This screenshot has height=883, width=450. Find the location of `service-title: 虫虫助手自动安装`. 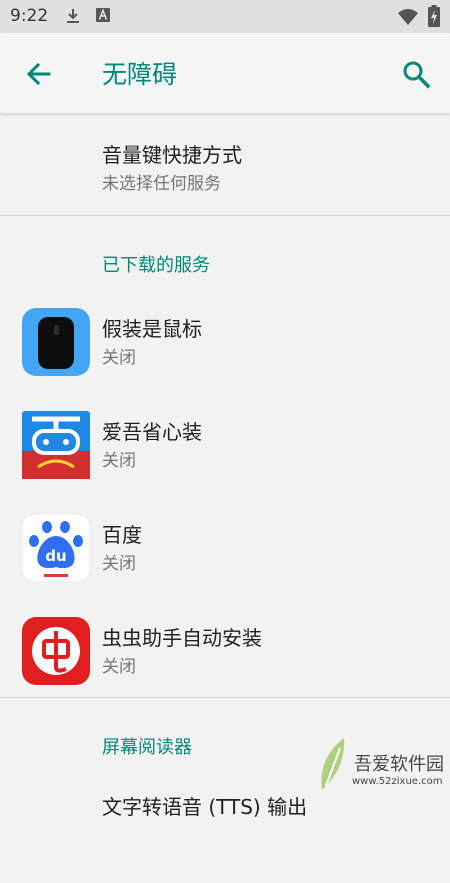

service-title: 虫虫助手自动安装 is located at coordinates (182, 638).